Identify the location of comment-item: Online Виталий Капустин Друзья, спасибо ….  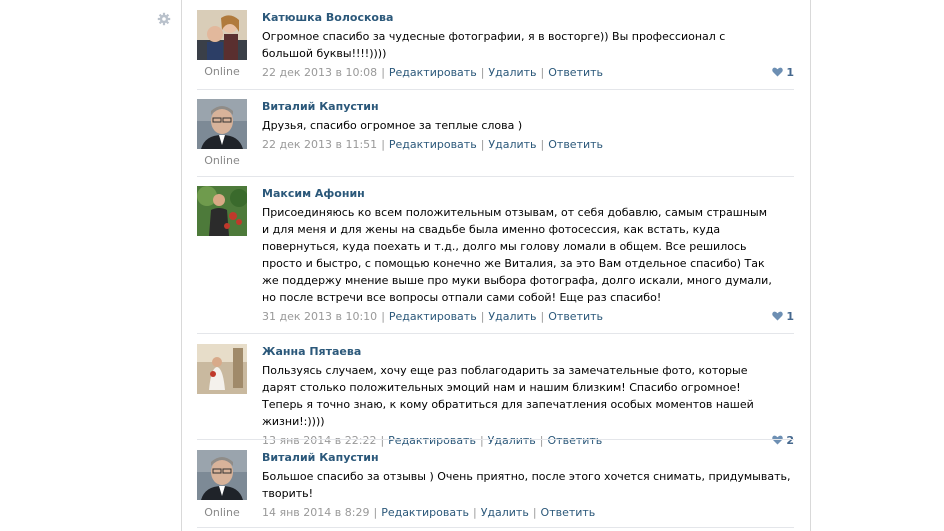
(495, 138).